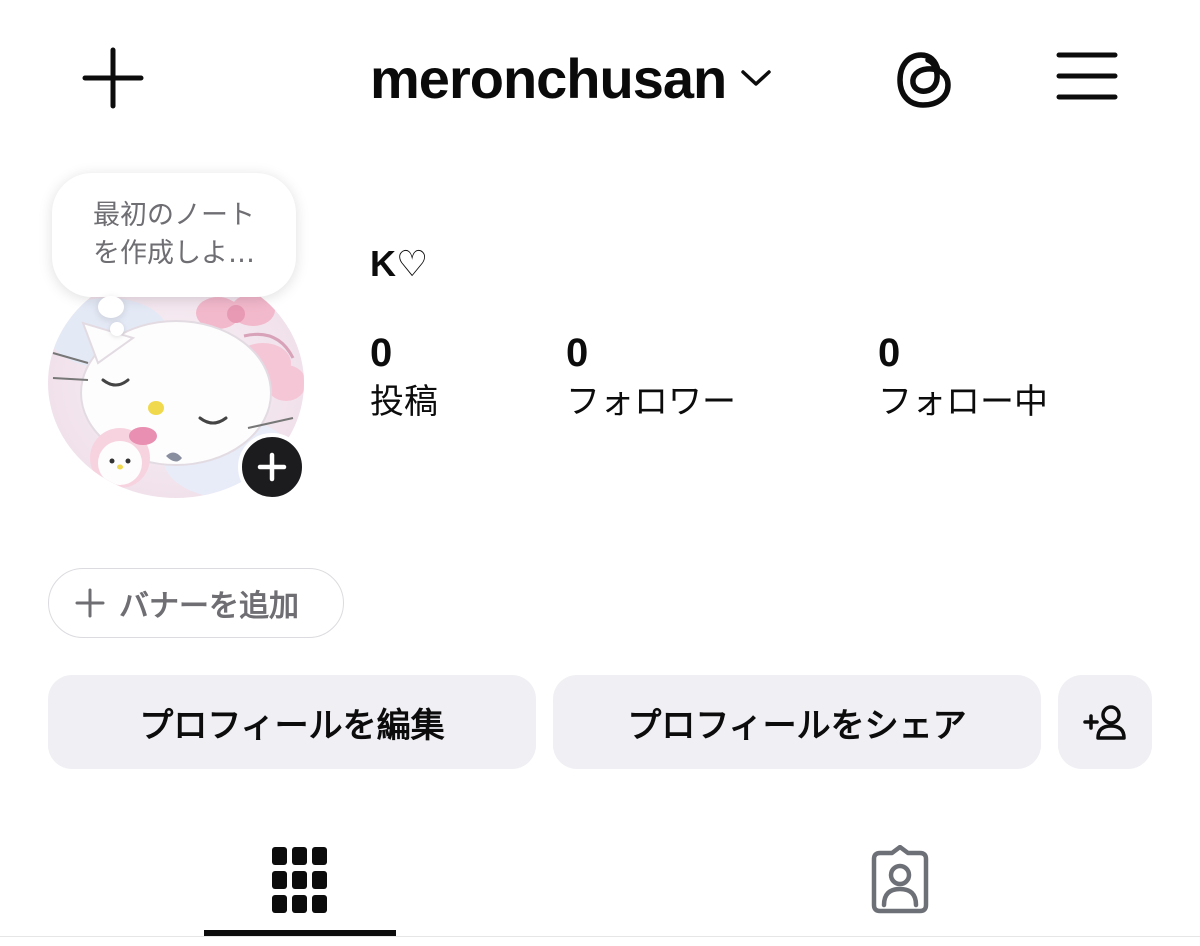 This screenshot has width=1200, height=946. I want to click on add-banner-button: バナーを追加, so click(196, 603).